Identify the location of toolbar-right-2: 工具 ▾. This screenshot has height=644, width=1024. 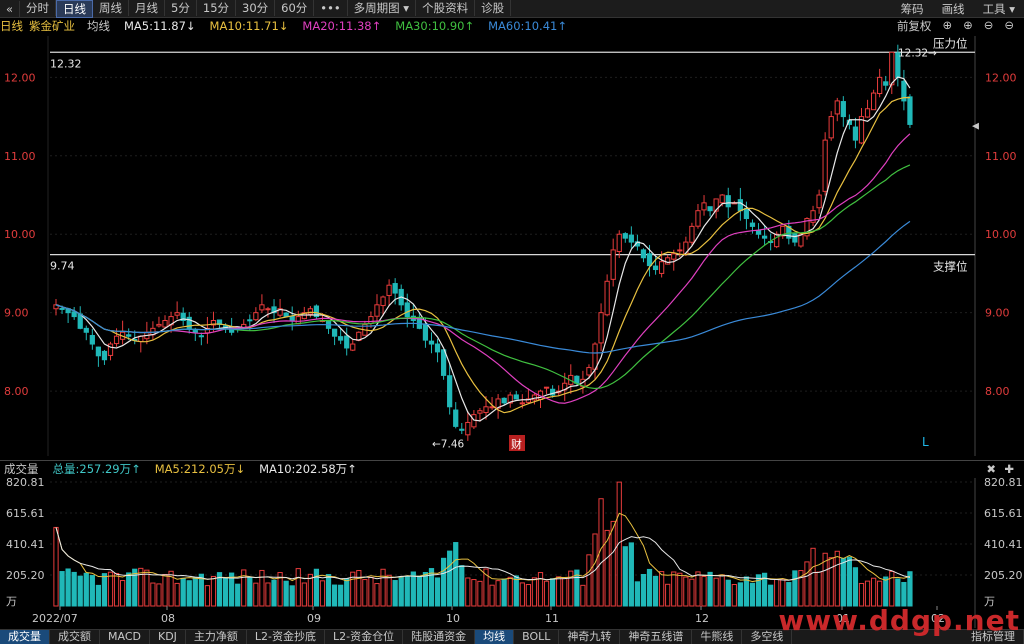
(999, 9).